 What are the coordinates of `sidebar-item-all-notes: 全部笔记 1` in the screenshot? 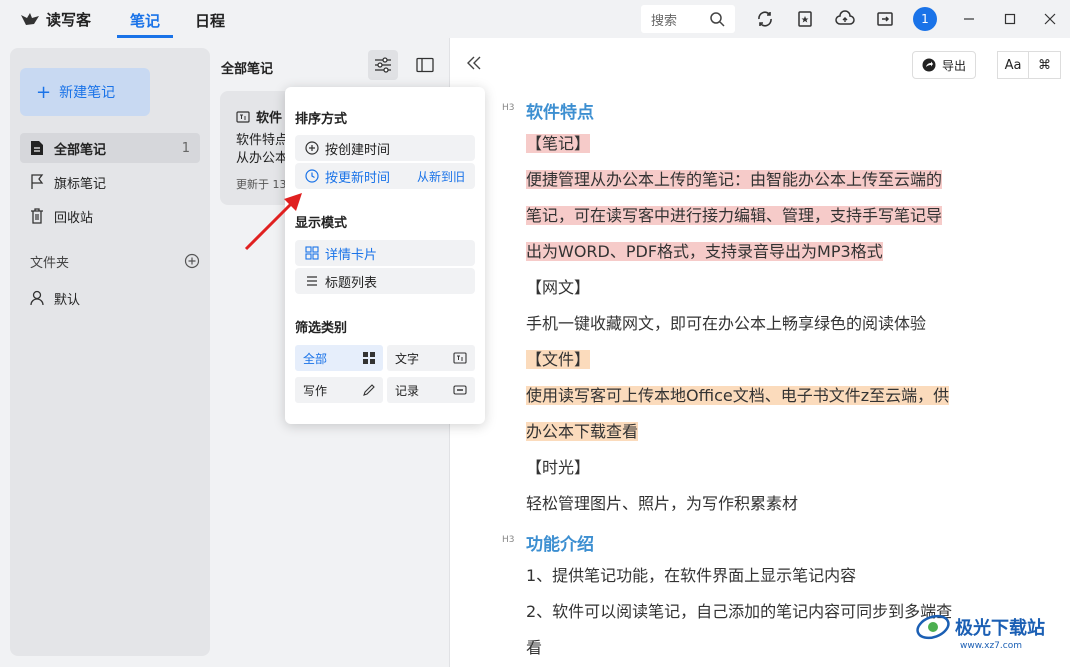 It's located at (110, 148).